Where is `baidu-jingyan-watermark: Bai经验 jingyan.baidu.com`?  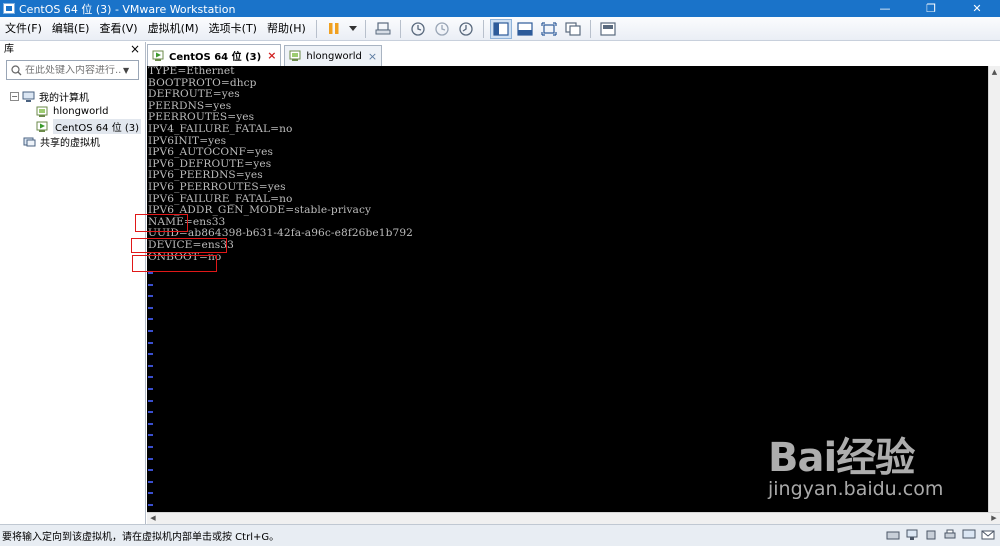 baidu-jingyan-watermark: Bai经验 jingyan.baidu.com is located at coordinates (855, 469).